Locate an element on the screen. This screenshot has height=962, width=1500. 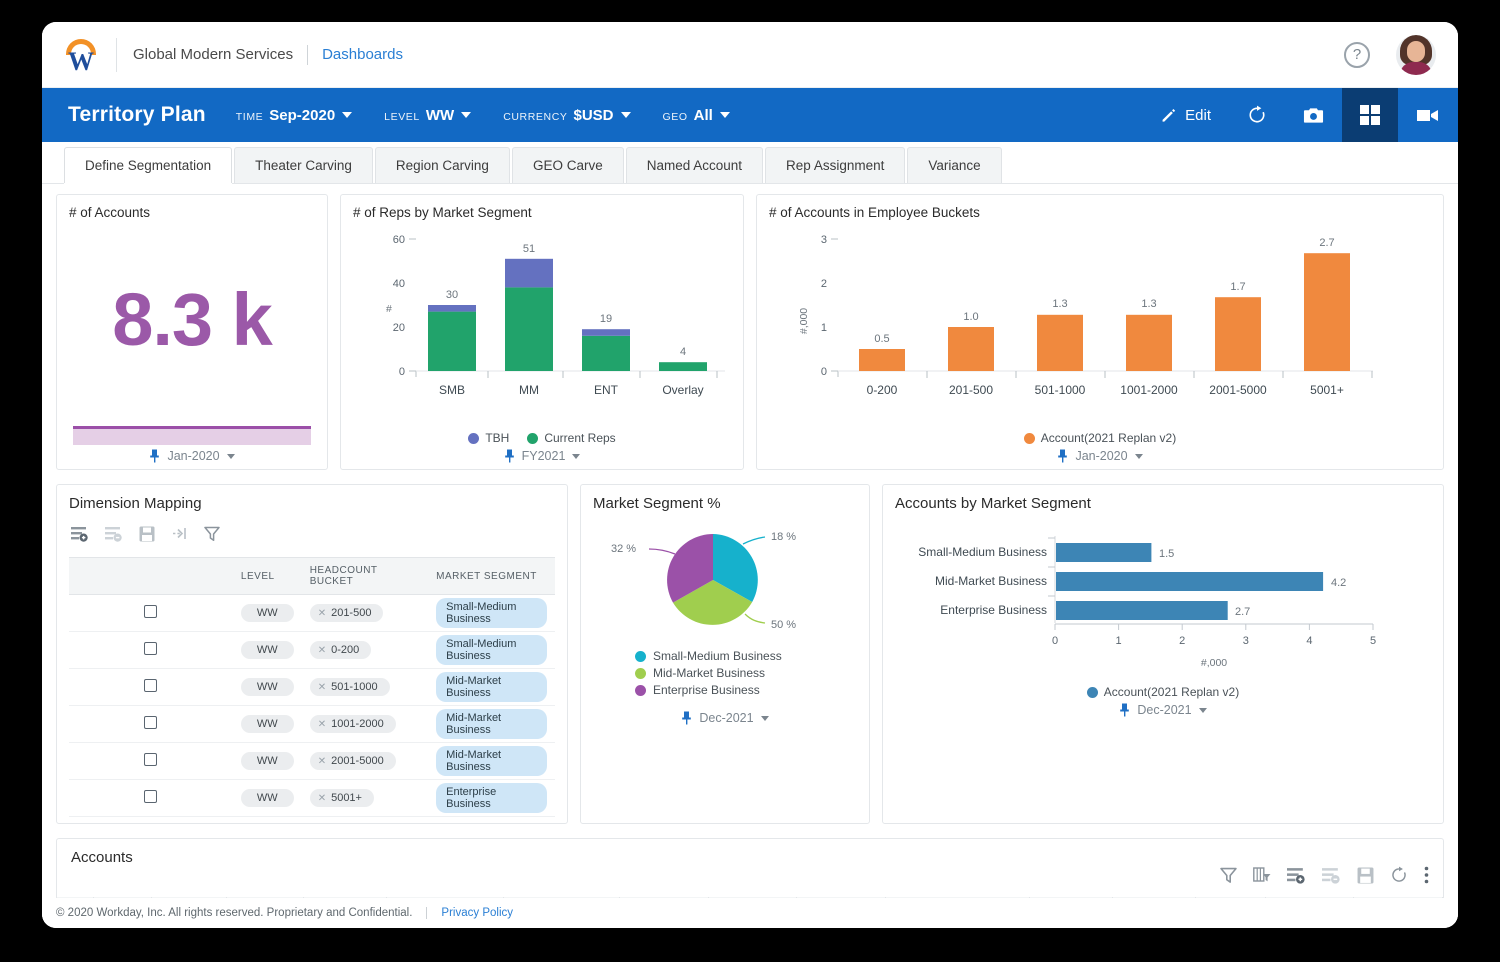
table-row: WW ✕ 5001+ Enterprise Business is located at coordinates (312, 798).